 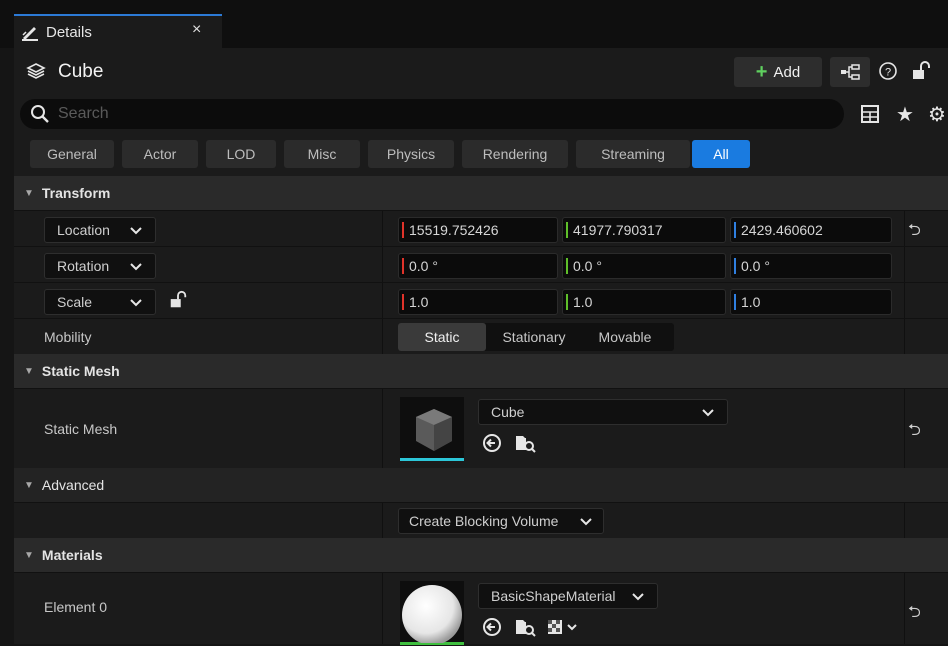 I want to click on mobility-movable-option: Movable, so click(x=625, y=337).